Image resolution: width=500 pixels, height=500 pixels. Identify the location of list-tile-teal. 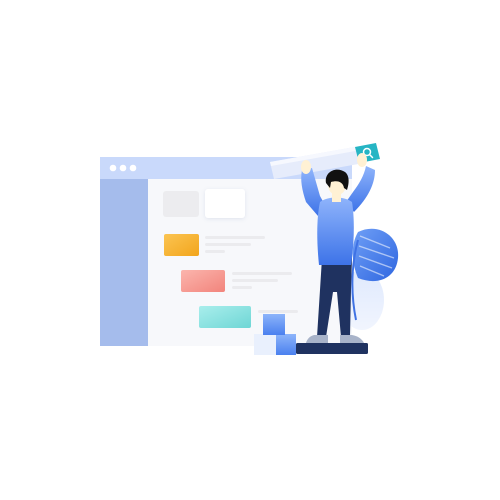
(225, 317).